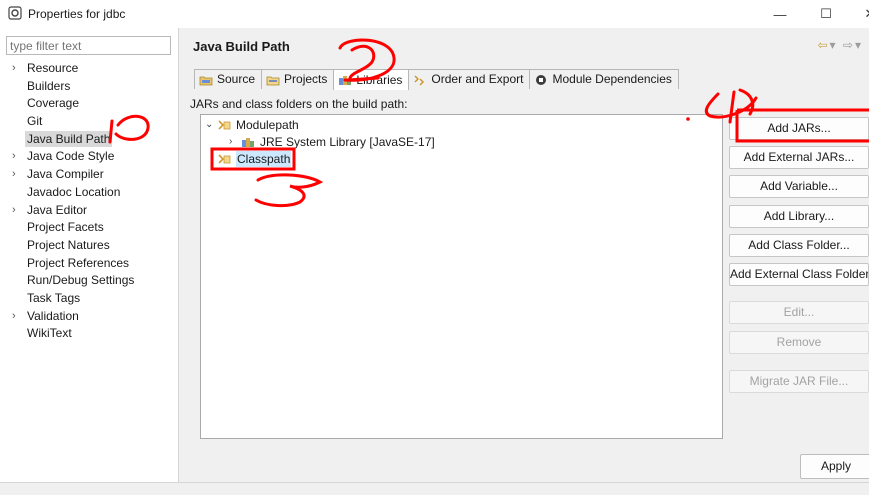  What do you see at coordinates (211, 125) in the screenshot?
I see `chevron-down-icon: ⌄` at bounding box center [211, 125].